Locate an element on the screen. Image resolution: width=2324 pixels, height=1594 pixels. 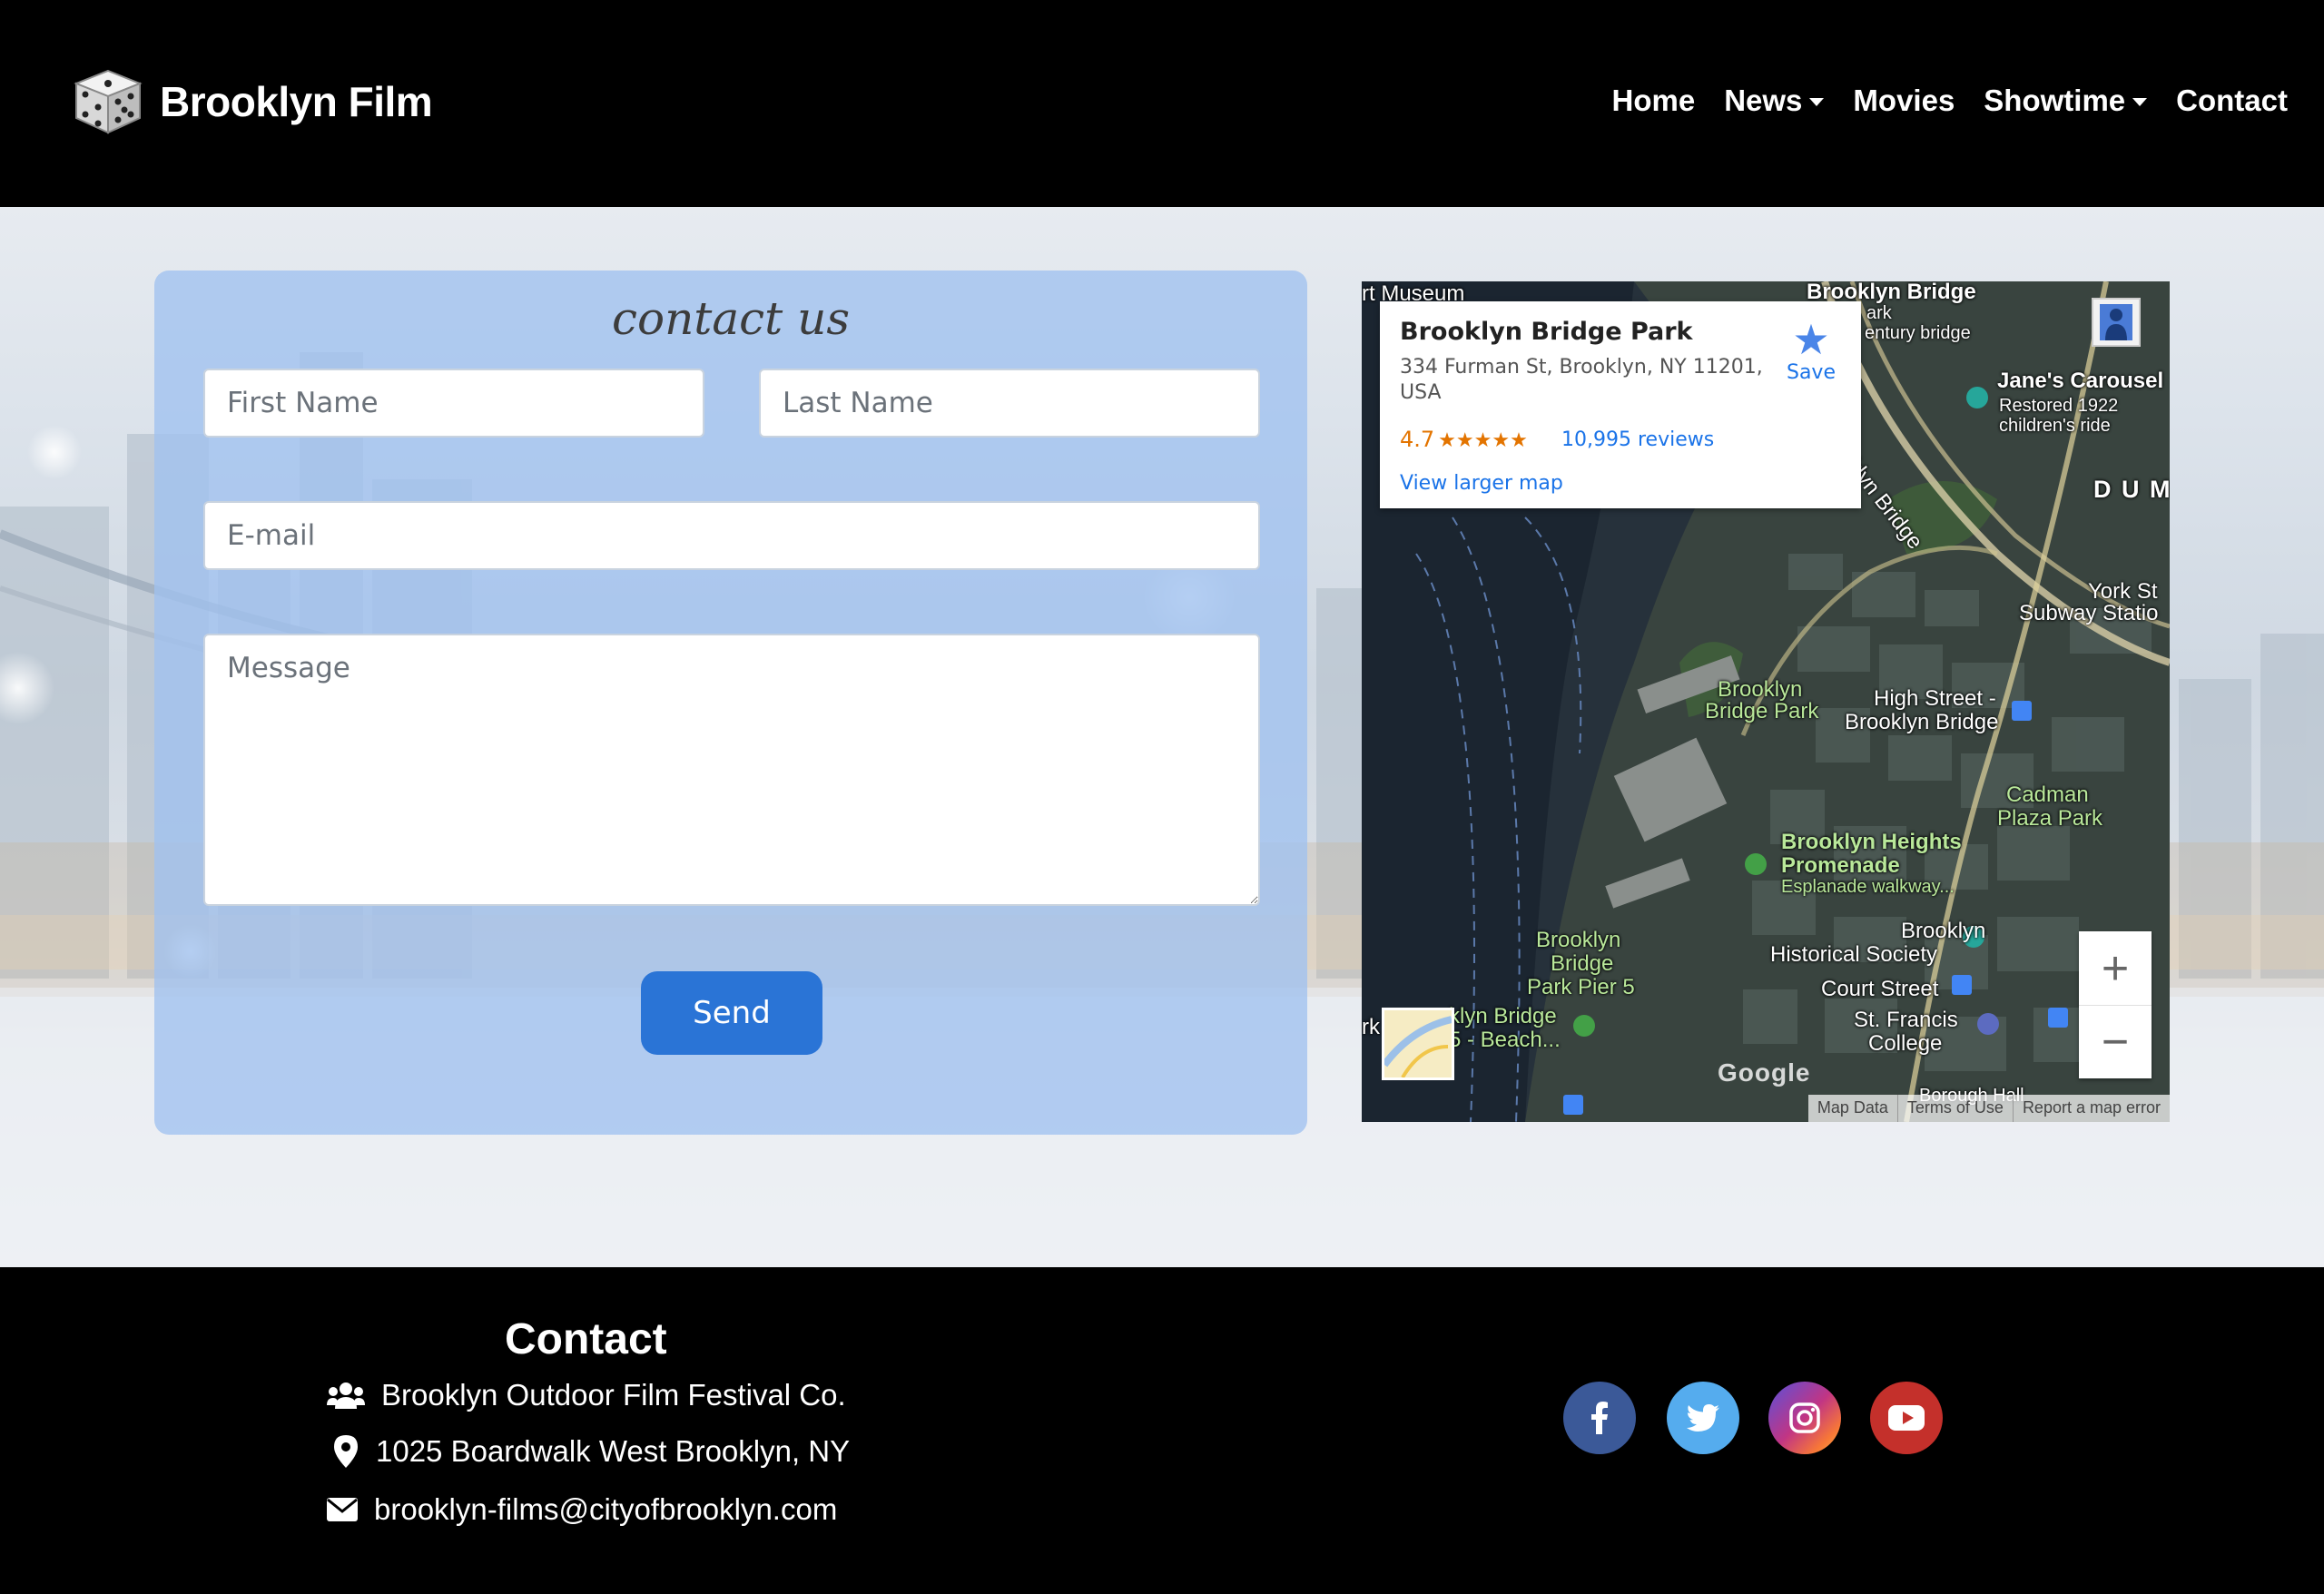
star-icon: ★ is located at coordinates (1811, 339).